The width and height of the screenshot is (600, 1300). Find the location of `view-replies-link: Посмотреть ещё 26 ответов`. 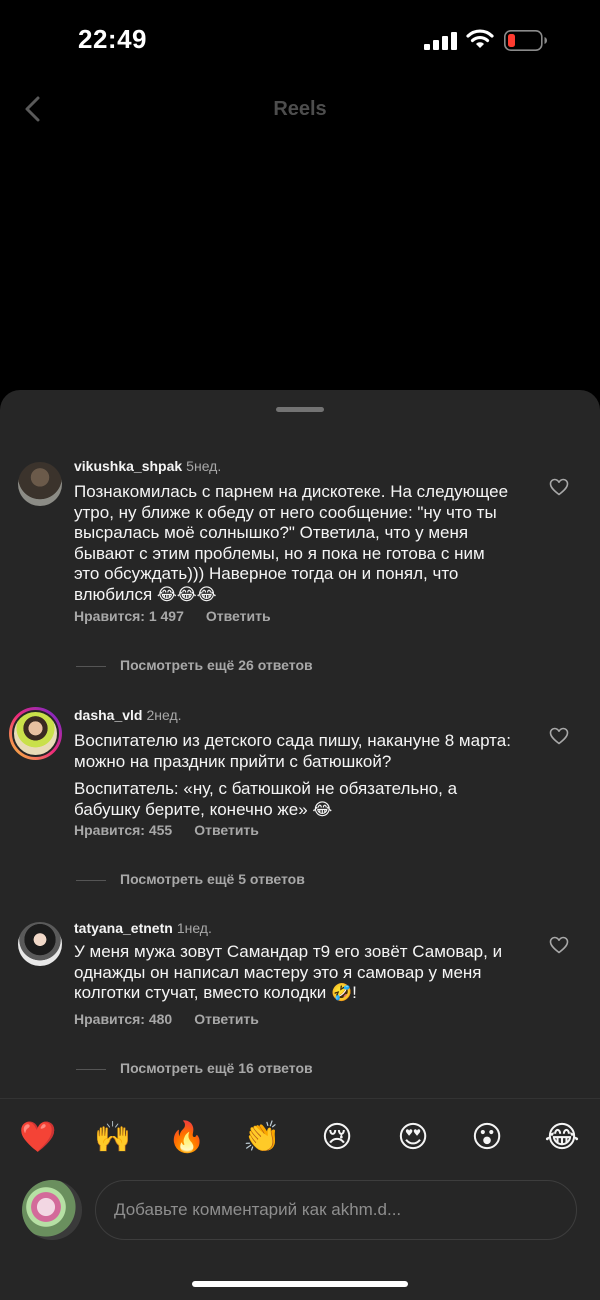

view-replies-link: Посмотреть ещё 26 ответов is located at coordinates (194, 665).